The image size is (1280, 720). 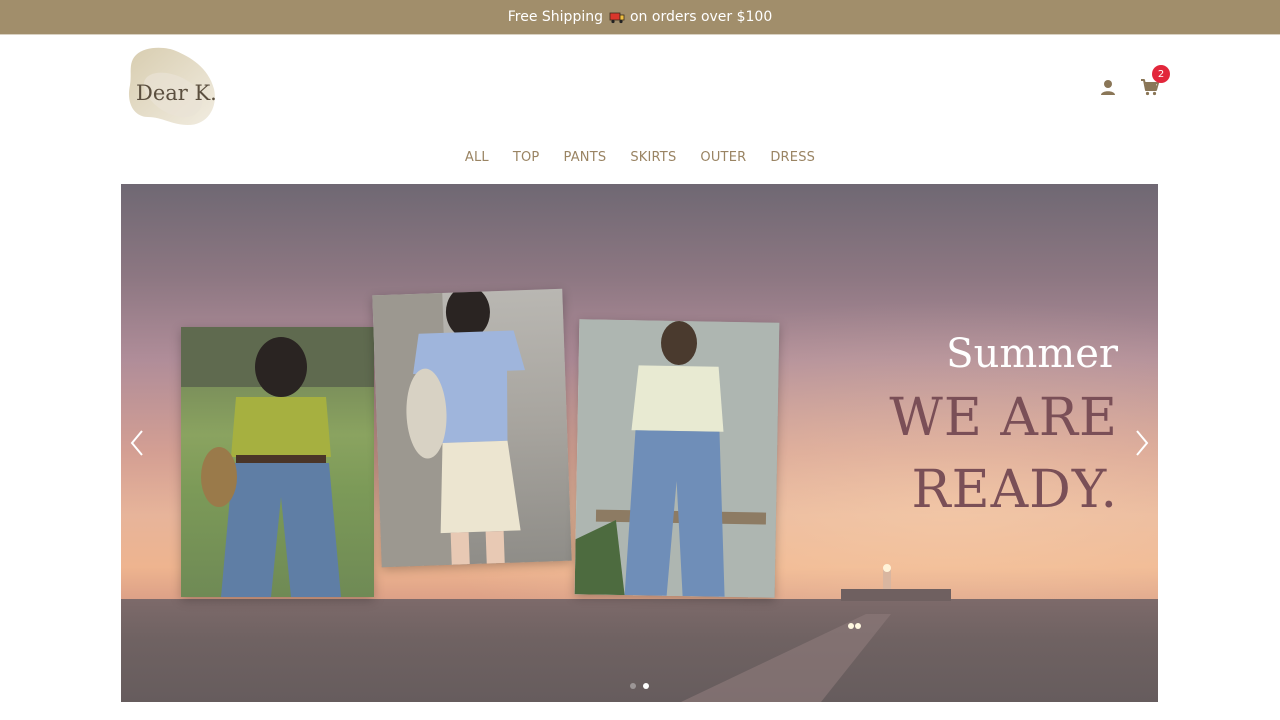 I want to click on header-icons: 2, so click(x=1134, y=82).